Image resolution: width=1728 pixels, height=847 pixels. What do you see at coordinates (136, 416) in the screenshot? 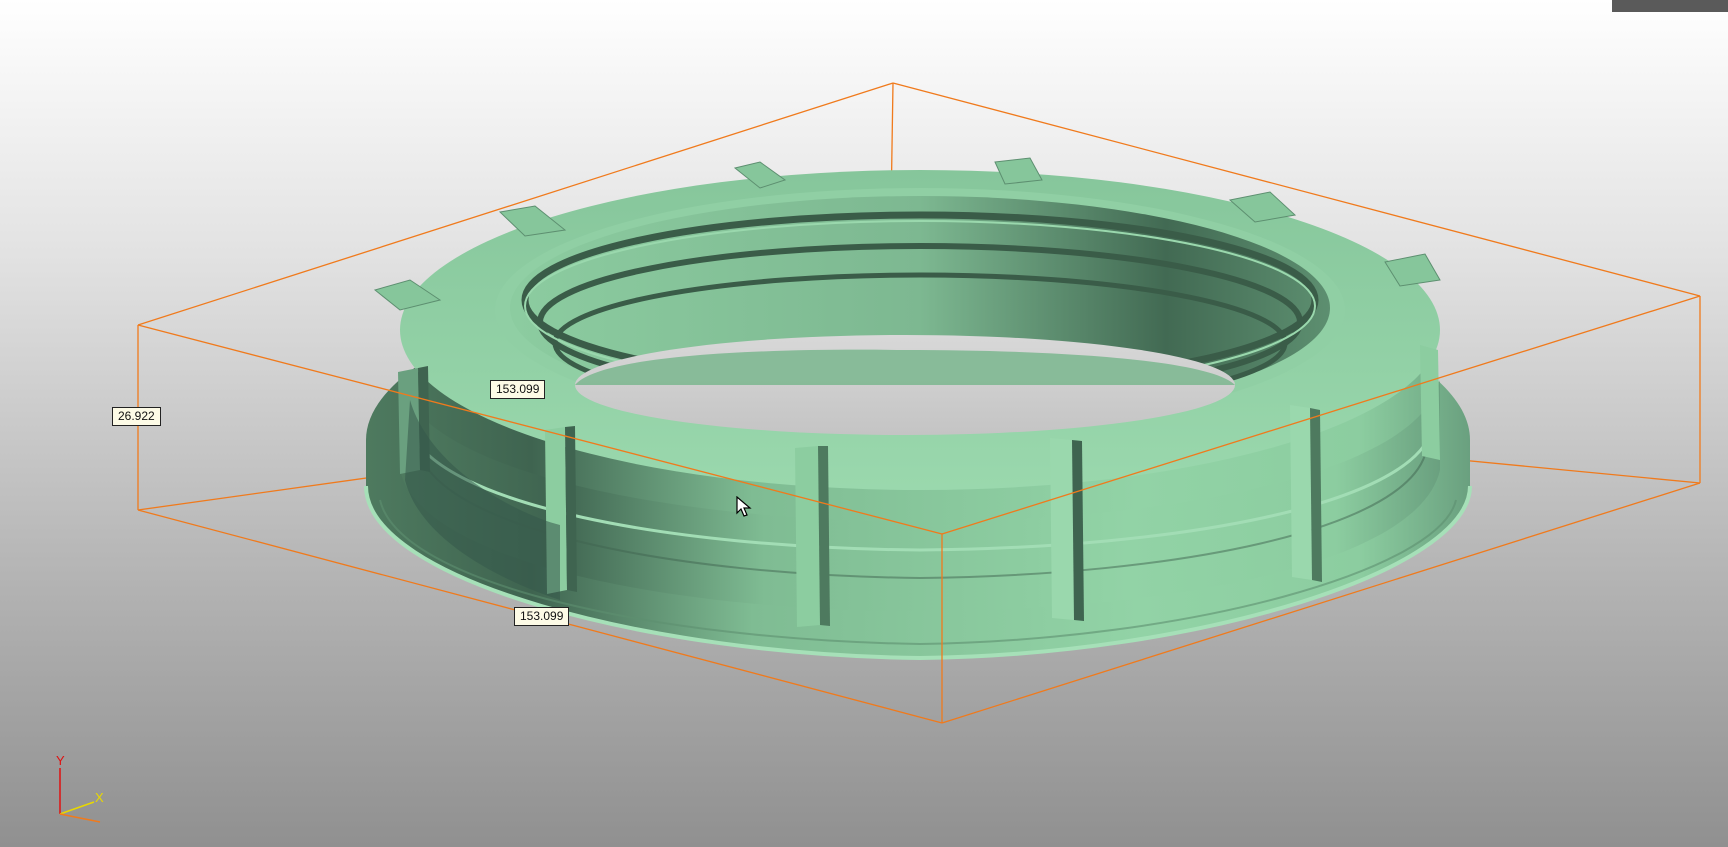
I see `height-dimension-label: 26.922` at bounding box center [136, 416].